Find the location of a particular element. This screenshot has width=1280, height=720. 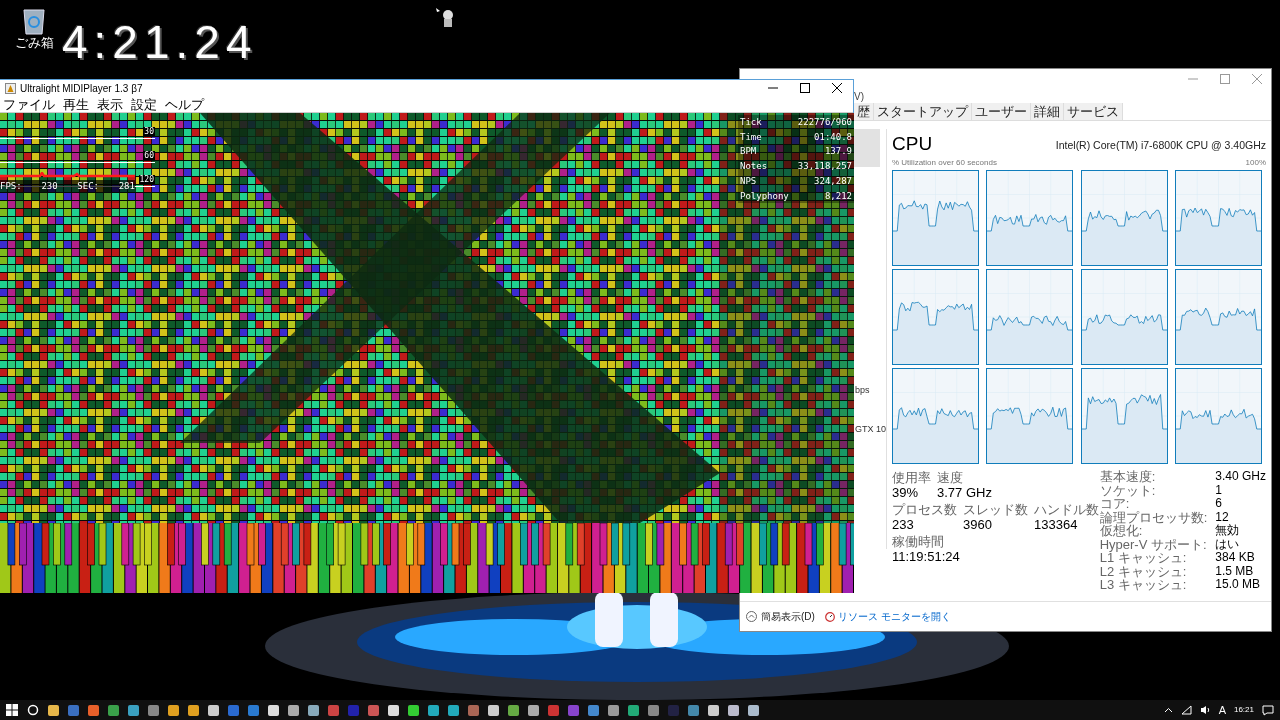

desktop-icon-label: ごみ箱 is located at coordinates (34, 43).